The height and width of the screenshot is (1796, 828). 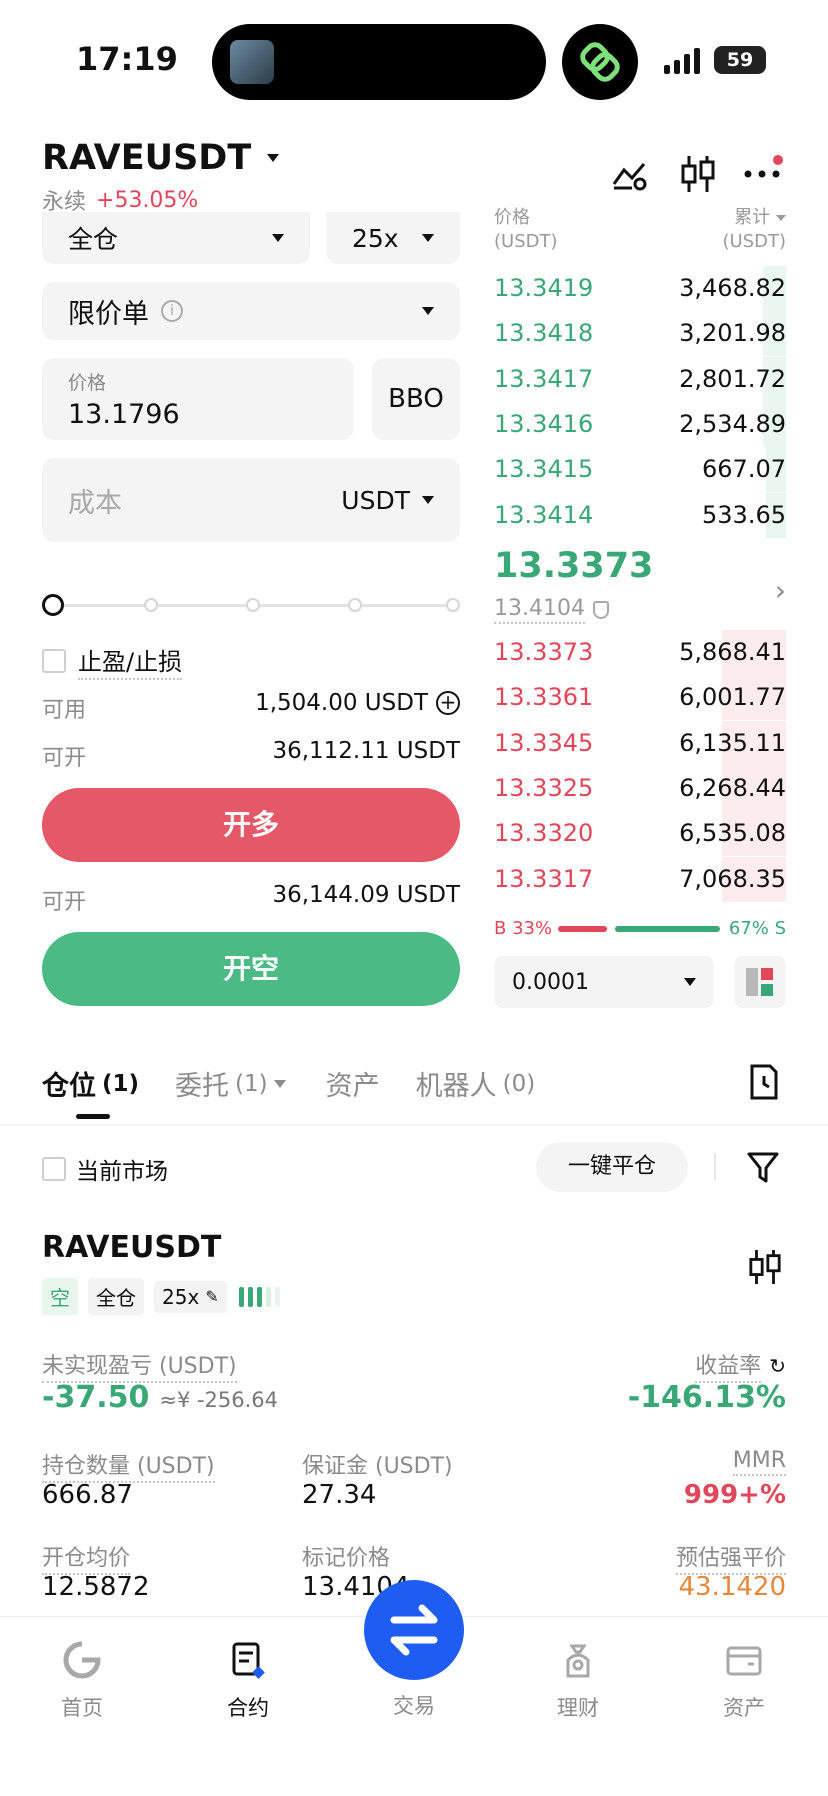 What do you see at coordinates (219, 1400) in the screenshot?
I see `unrealized-pnl-cny: ≈¥ -256.64` at bounding box center [219, 1400].